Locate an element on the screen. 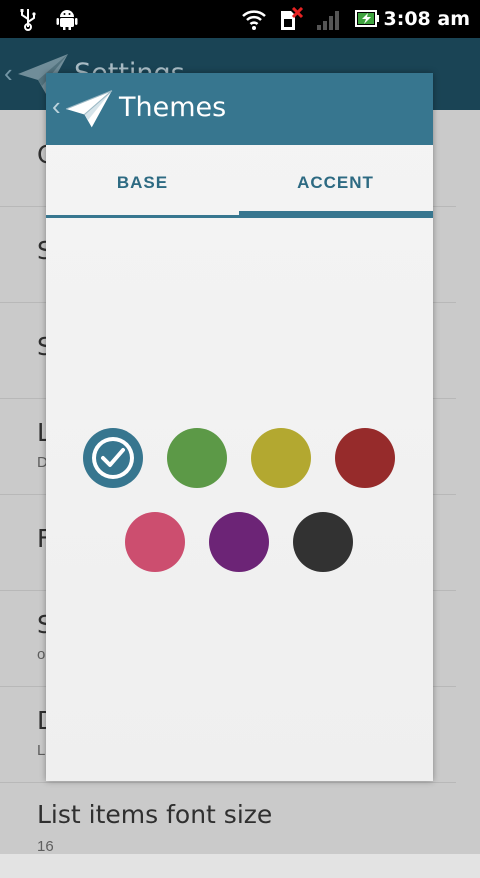  accent-swatch-red is located at coordinates (365, 458).